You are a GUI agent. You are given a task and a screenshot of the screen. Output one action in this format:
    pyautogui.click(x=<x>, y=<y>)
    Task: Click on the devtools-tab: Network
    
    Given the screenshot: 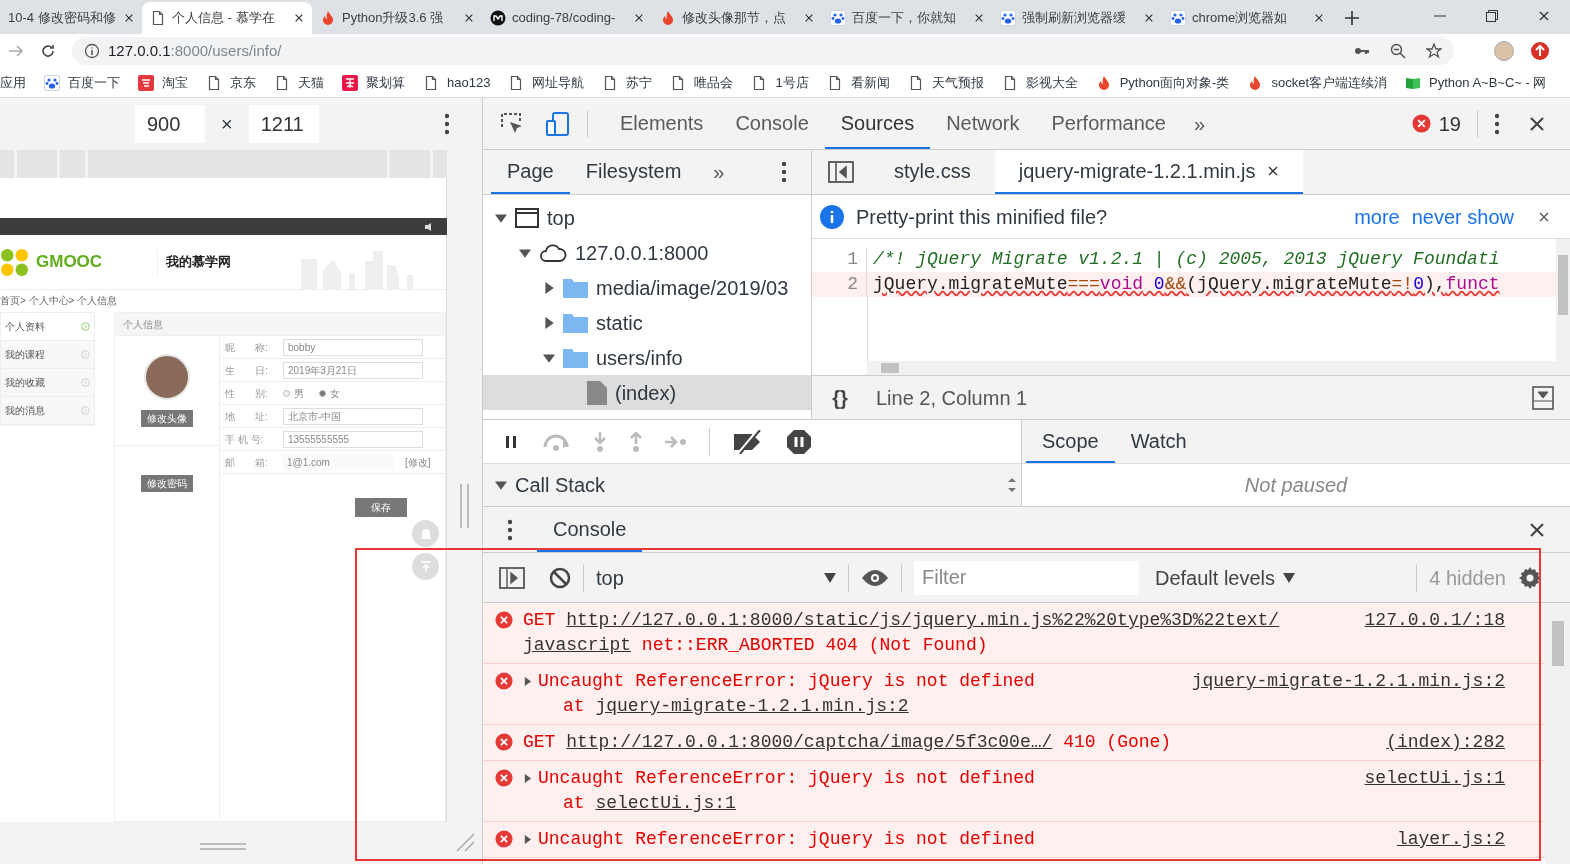 What is the action you would take?
    pyautogui.click(x=983, y=123)
    